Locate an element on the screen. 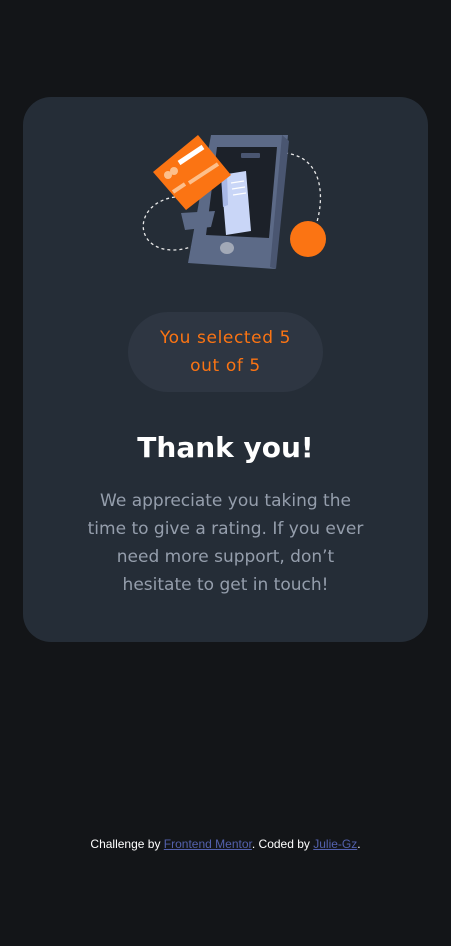  author-link: Julie-Gz is located at coordinates (335, 844).